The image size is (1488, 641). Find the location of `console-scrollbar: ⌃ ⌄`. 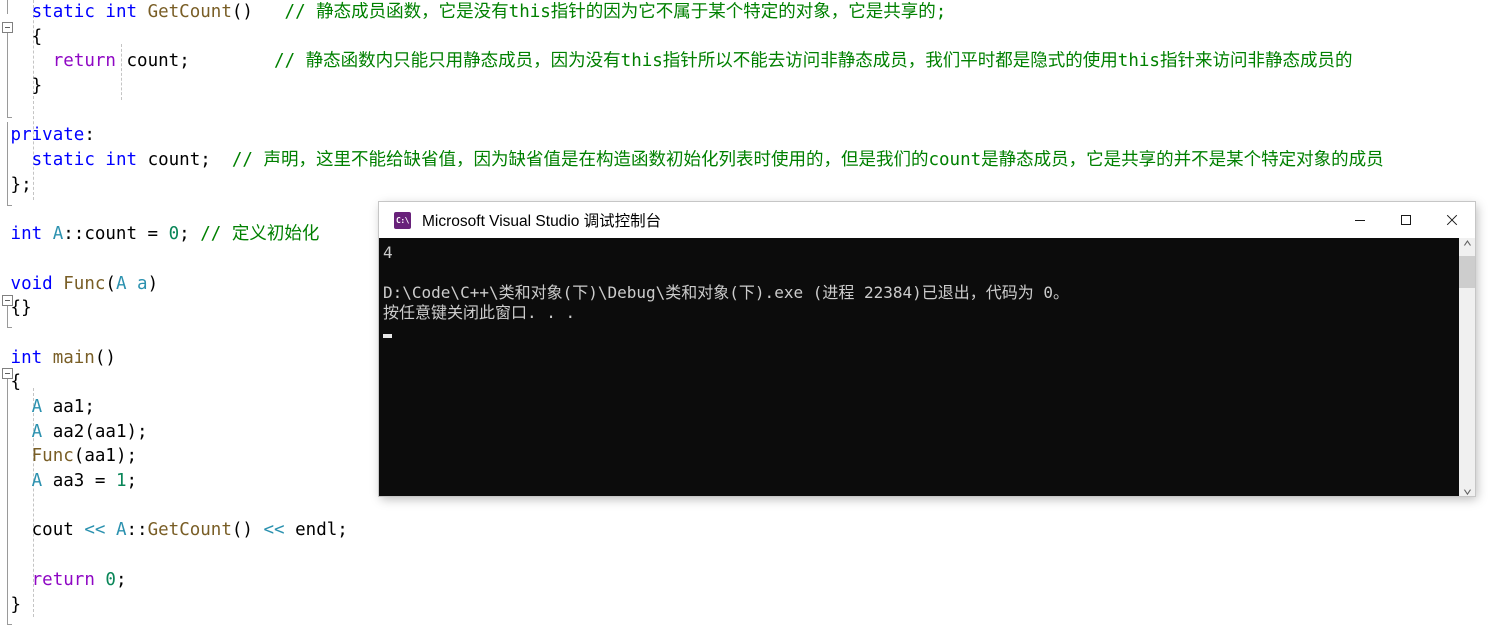

console-scrollbar: ⌃ ⌄ is located at coordinates (1466, 367).